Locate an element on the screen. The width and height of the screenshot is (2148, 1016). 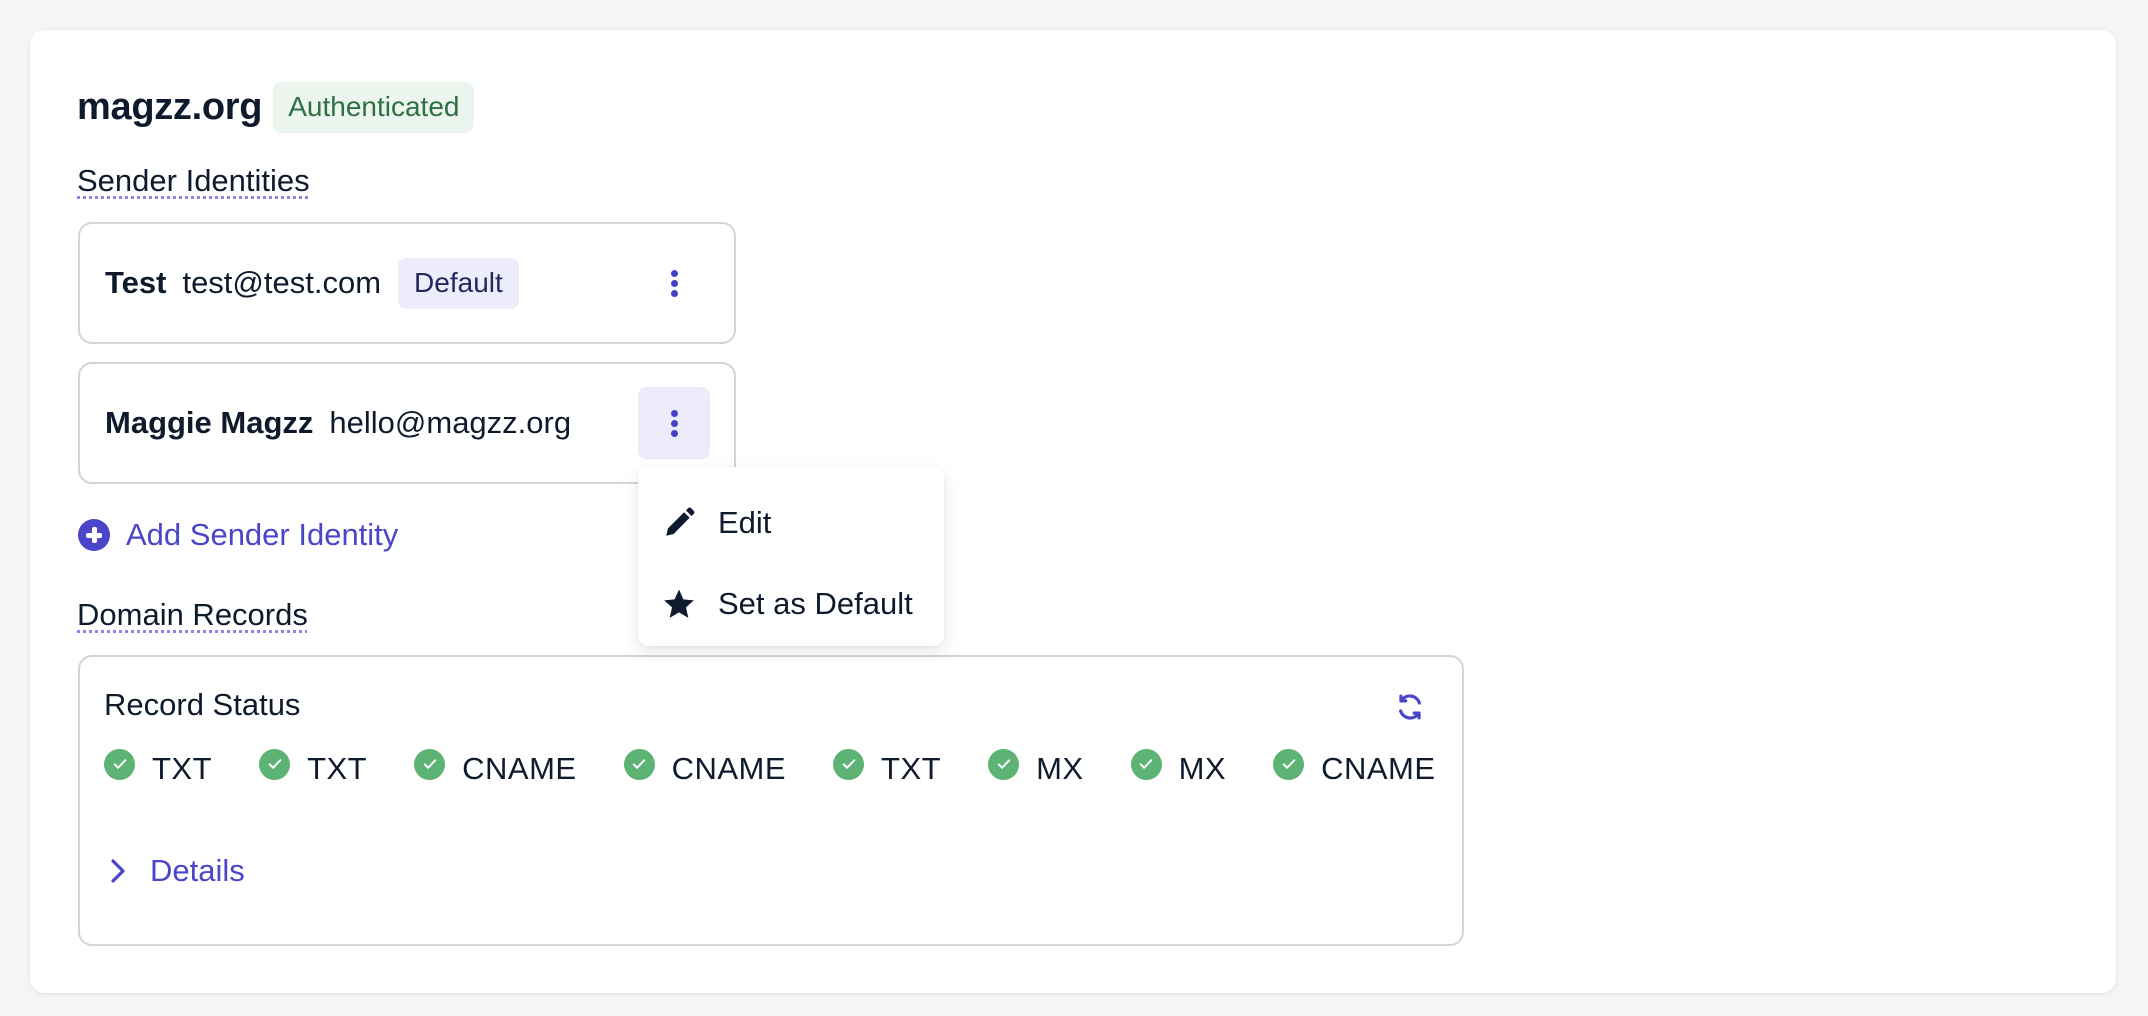
add-sender-identity-label: Add Sender Identity is located at coordinates (262, 534).